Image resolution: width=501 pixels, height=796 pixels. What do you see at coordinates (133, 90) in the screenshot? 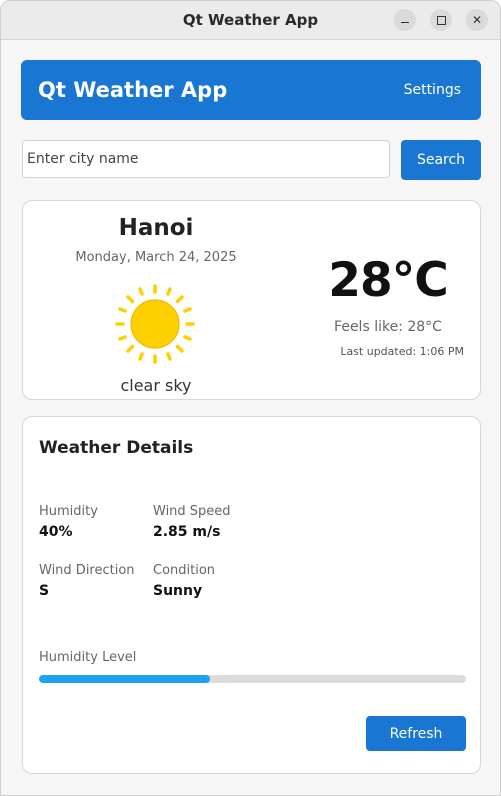
I see `app-title: Qt Weather App` at bounding box center [133, 90].